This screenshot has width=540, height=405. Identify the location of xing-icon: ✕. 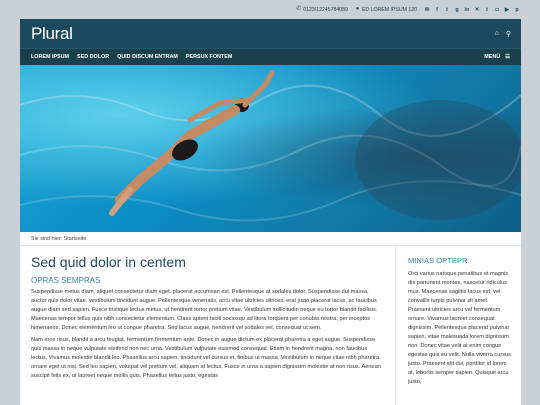
(477, 10).